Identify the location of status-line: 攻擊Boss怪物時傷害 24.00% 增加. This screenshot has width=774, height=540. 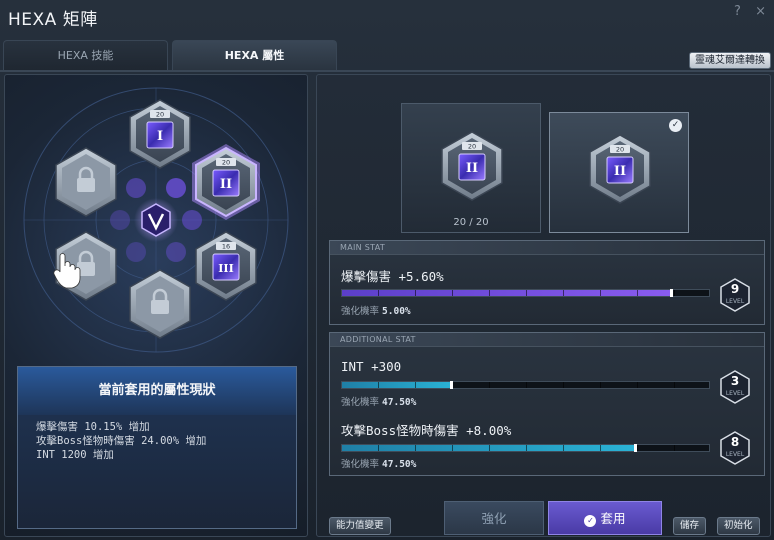
(121, 441).